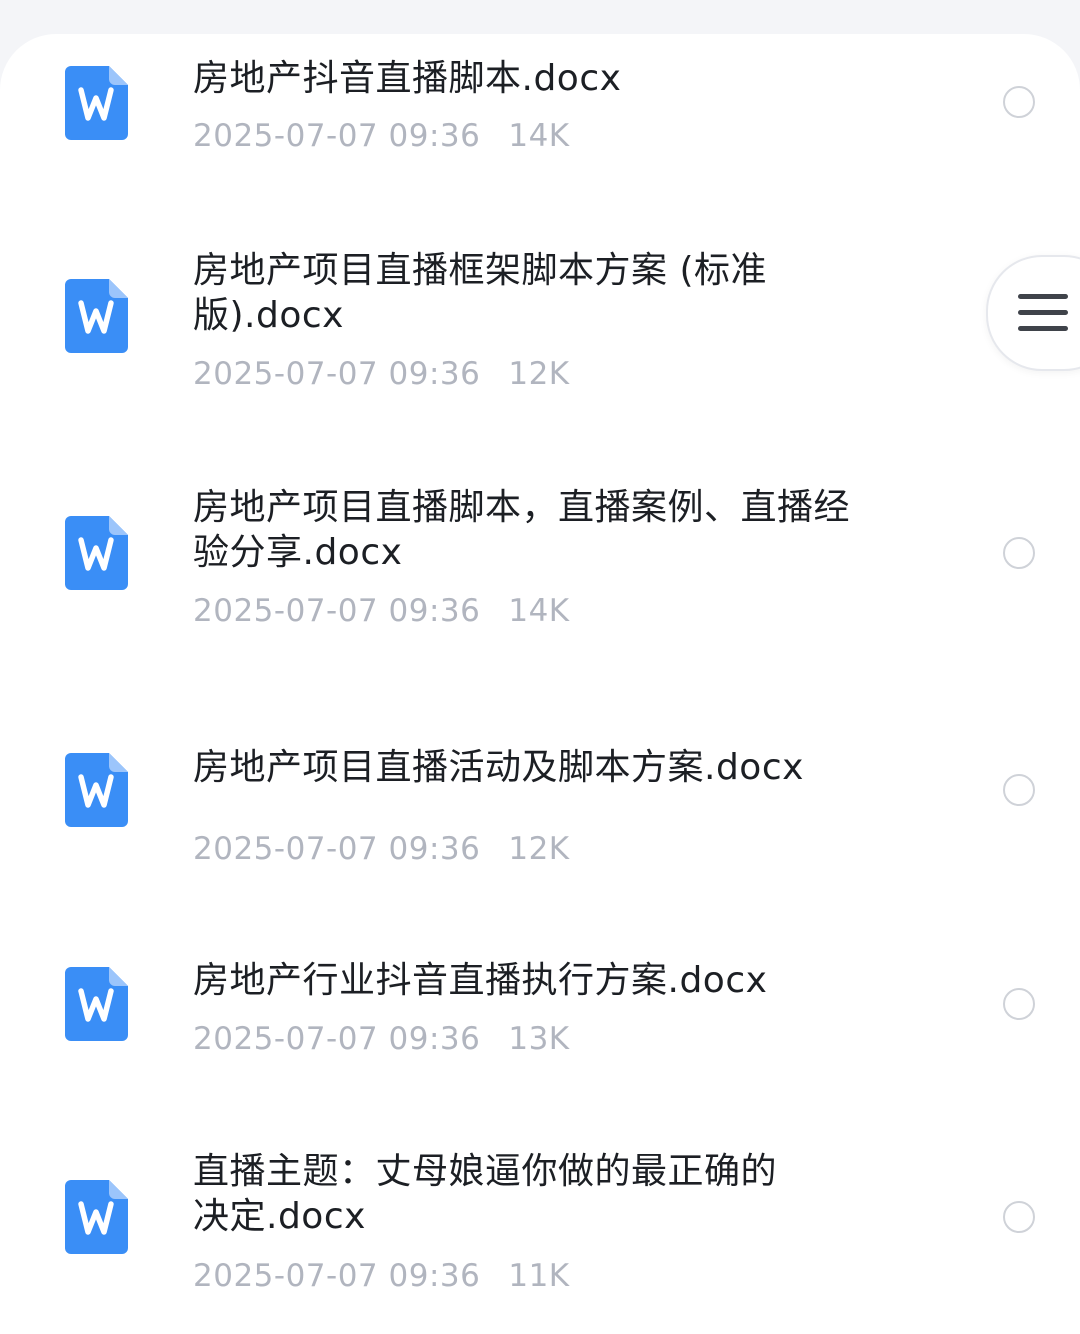  What do you see at coordinates (498, 767) in the screenshot?
I see `file-name: 房地产项目直播活动及脚本方案.docx` at bounding box center [498, 767].